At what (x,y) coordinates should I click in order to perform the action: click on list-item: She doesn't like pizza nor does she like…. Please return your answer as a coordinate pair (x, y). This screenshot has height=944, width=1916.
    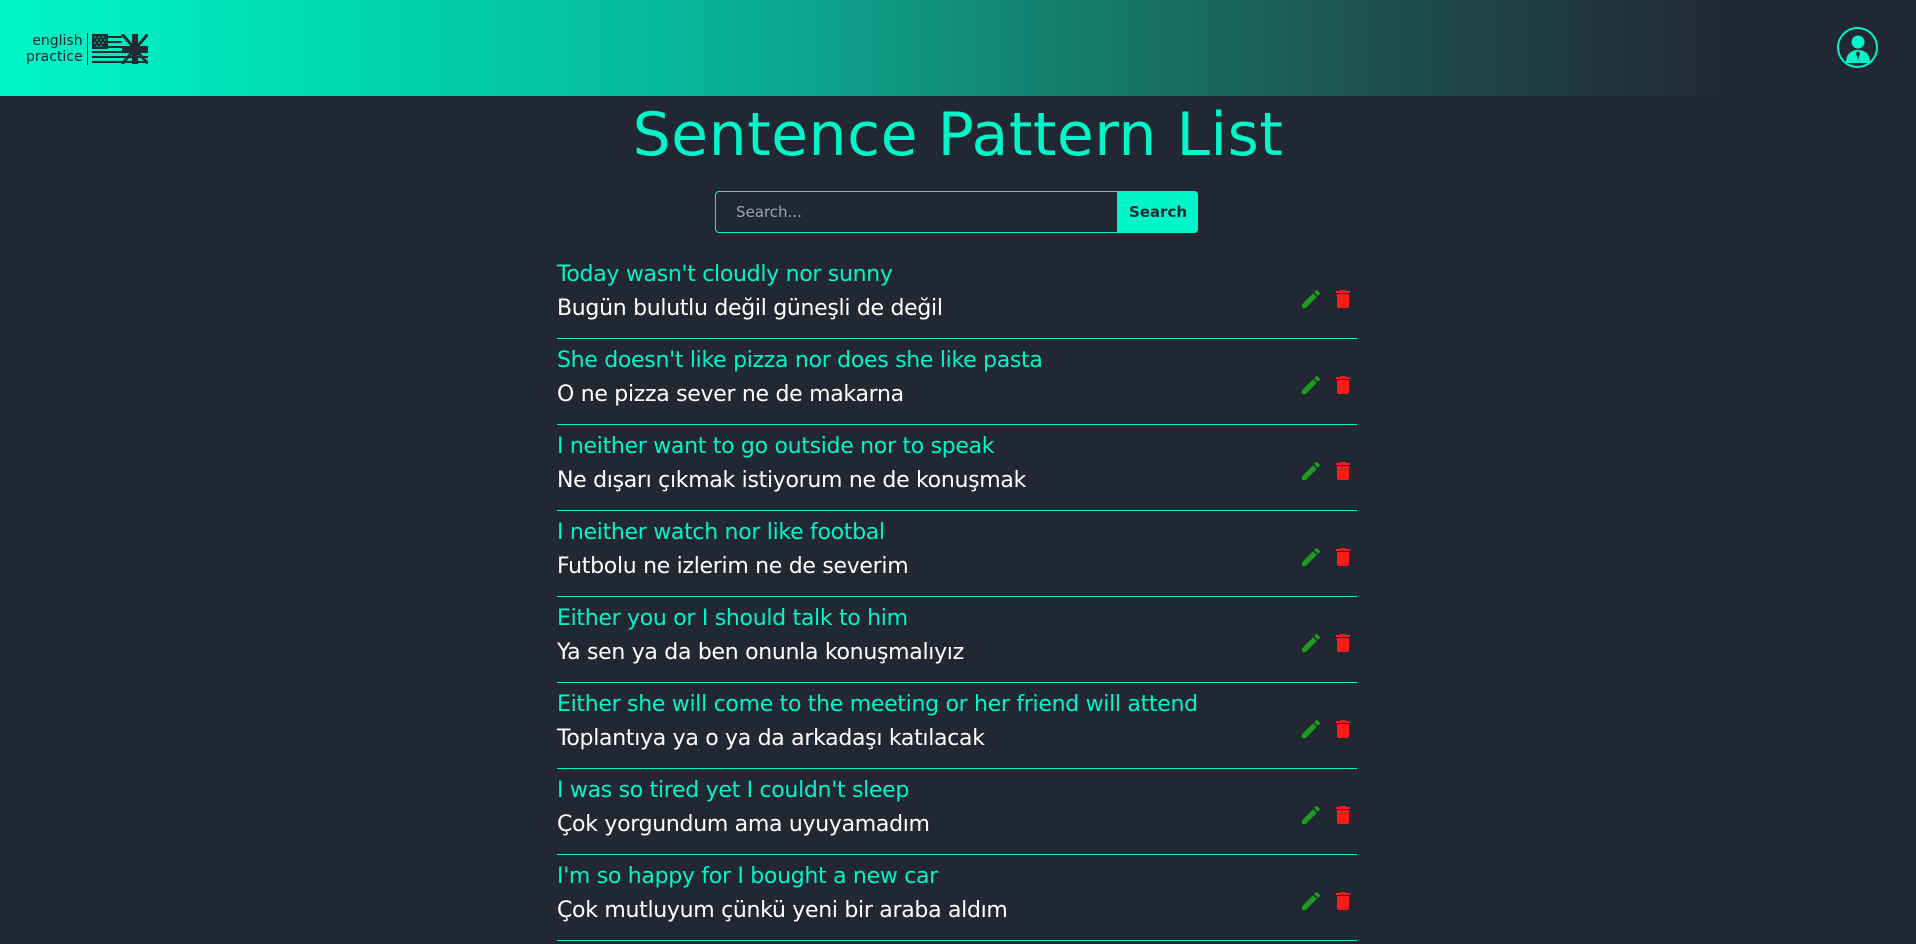
    Looking at the image, I should click on (957, 382).